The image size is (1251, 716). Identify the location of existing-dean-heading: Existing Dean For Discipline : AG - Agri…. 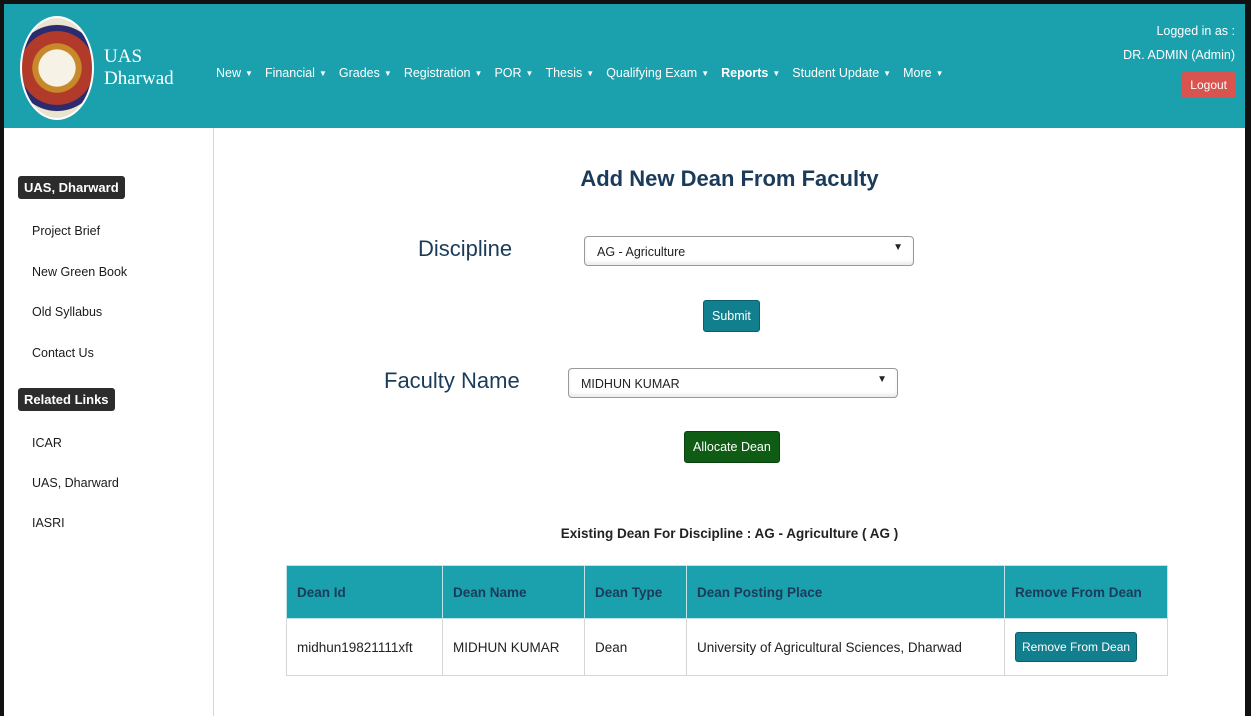
(729, 533).